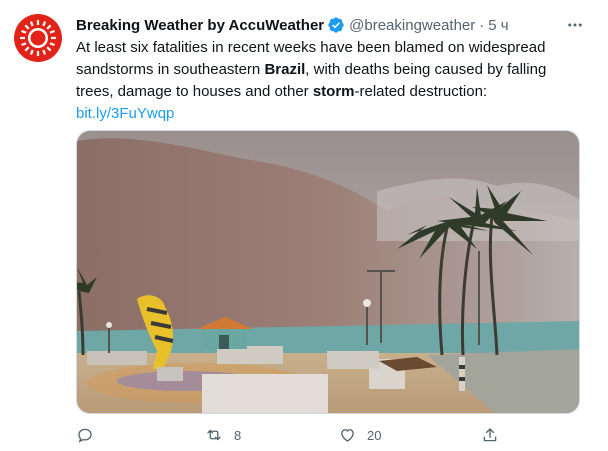 The width and height of the screenshot is (608, 451). I want to click on share-button, so click(490, 435).